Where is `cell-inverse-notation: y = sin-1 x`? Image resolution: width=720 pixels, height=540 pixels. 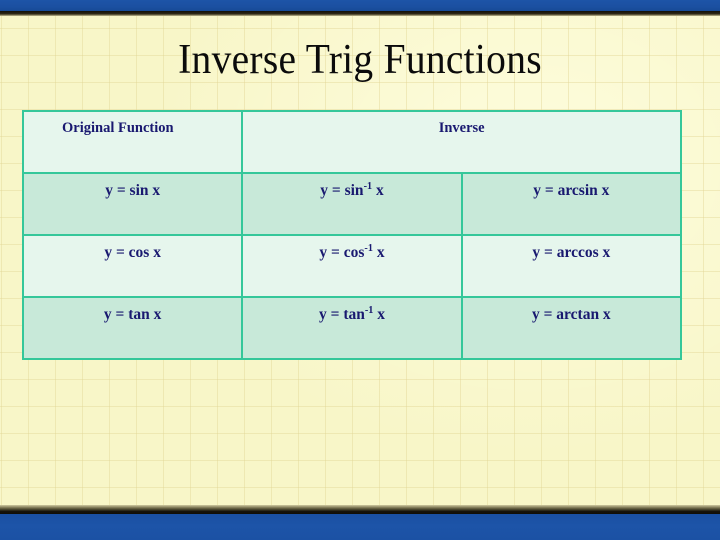
cell-inverse-notation: y = sin-1 x is located at coordinates (352, 204).